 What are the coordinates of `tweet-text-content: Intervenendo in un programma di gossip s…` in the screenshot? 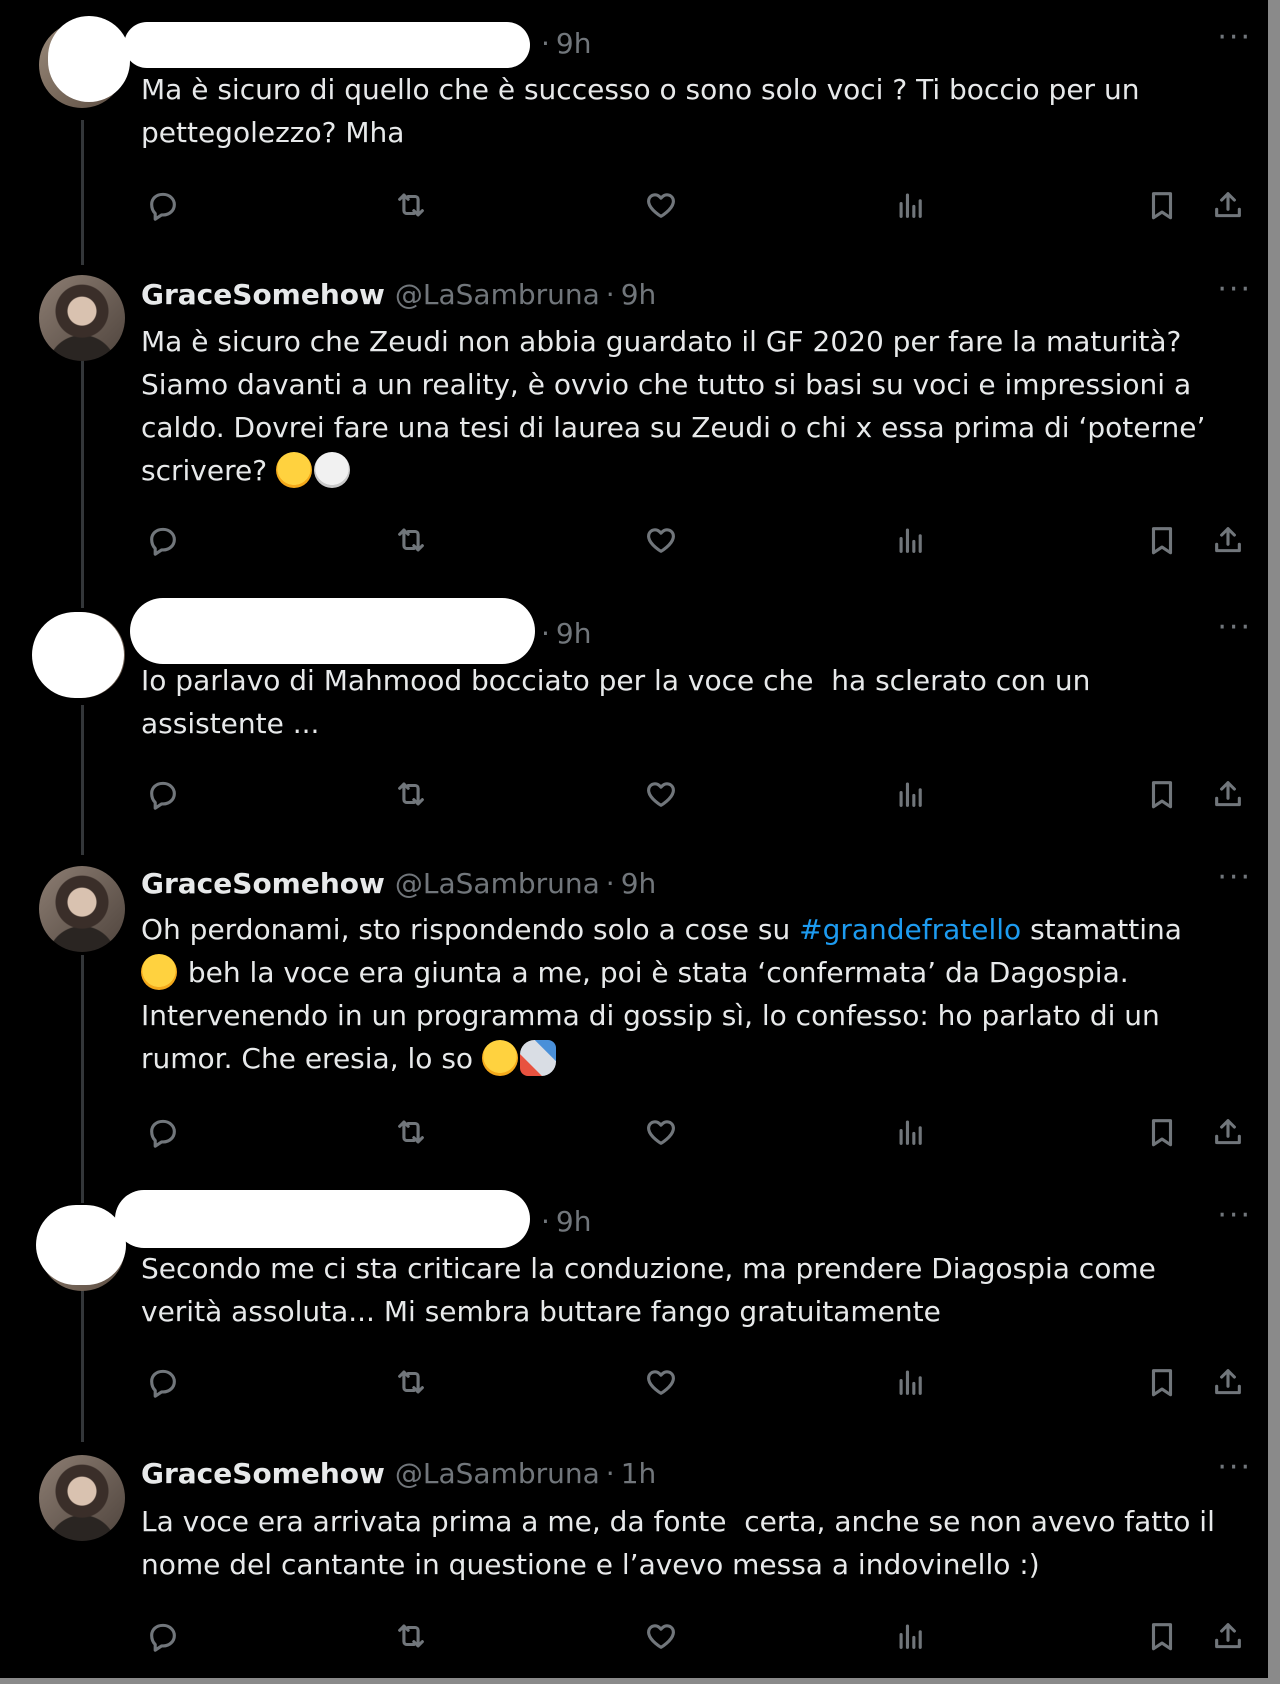 It's located at (650, 1015).